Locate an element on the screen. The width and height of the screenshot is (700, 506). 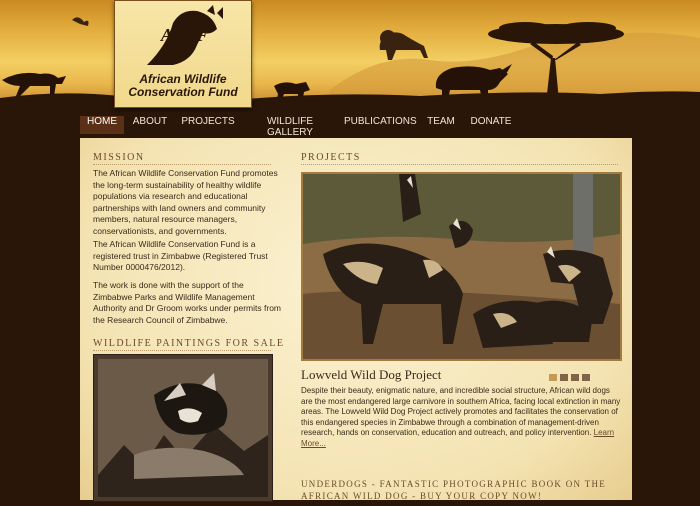
mission-divider is located at coordinates (182, 164).